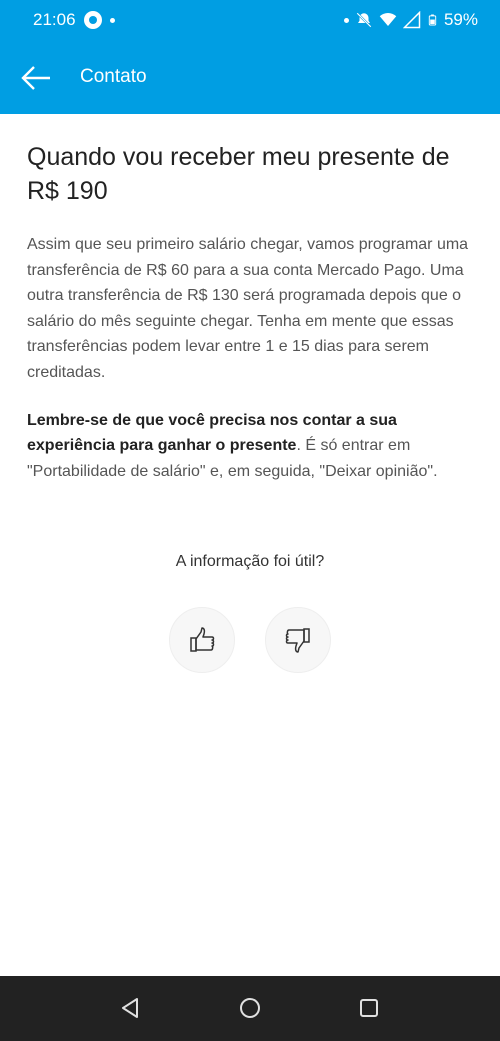  I want to click on back-button, so click(36, 78).